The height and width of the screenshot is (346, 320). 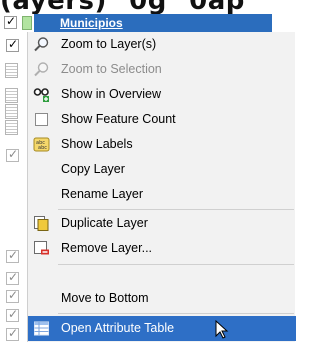 I want to click on duplicate-layer-icon, so click(x=41, y=223).